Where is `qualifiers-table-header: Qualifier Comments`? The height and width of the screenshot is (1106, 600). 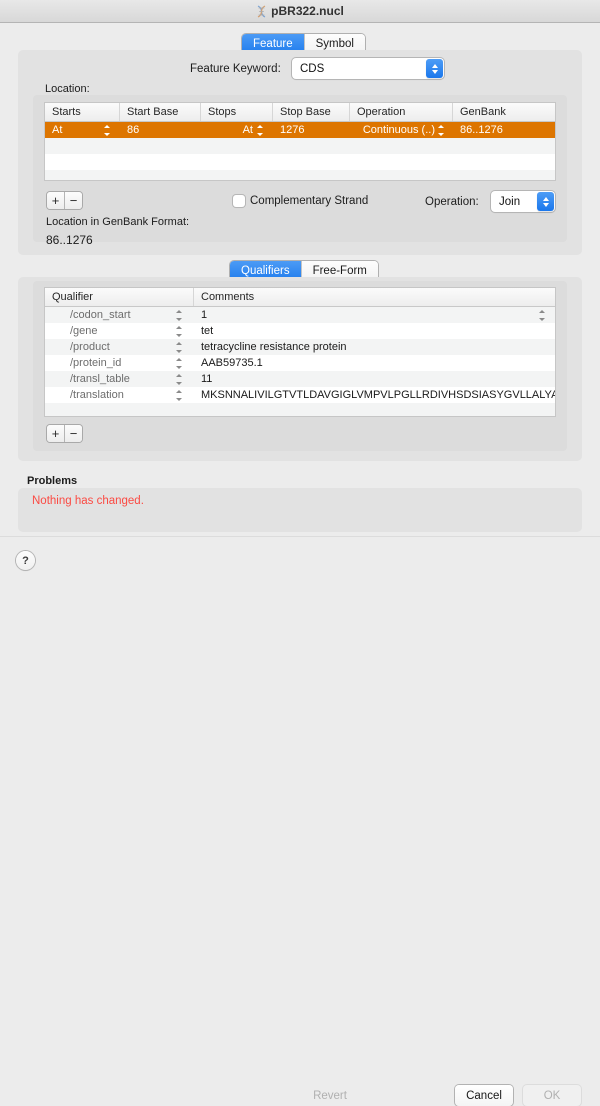
qualifiers-table-header: Qualifier Comments is located at coordinates (300, 297).